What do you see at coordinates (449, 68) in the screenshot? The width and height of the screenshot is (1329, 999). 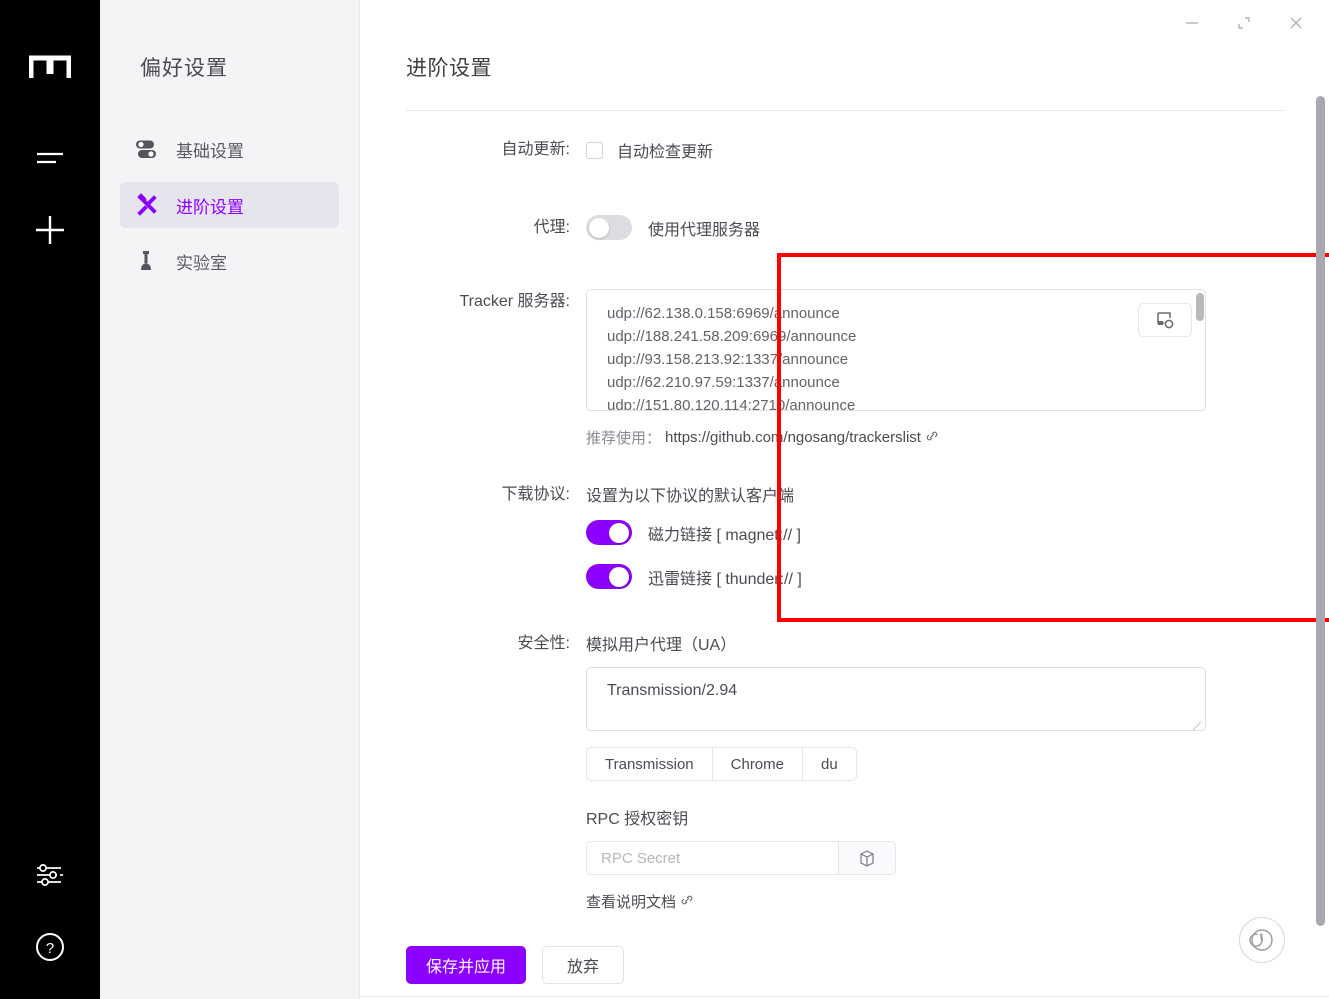 I see `section-title: 进阶设置` at bounding box center [449, 68].